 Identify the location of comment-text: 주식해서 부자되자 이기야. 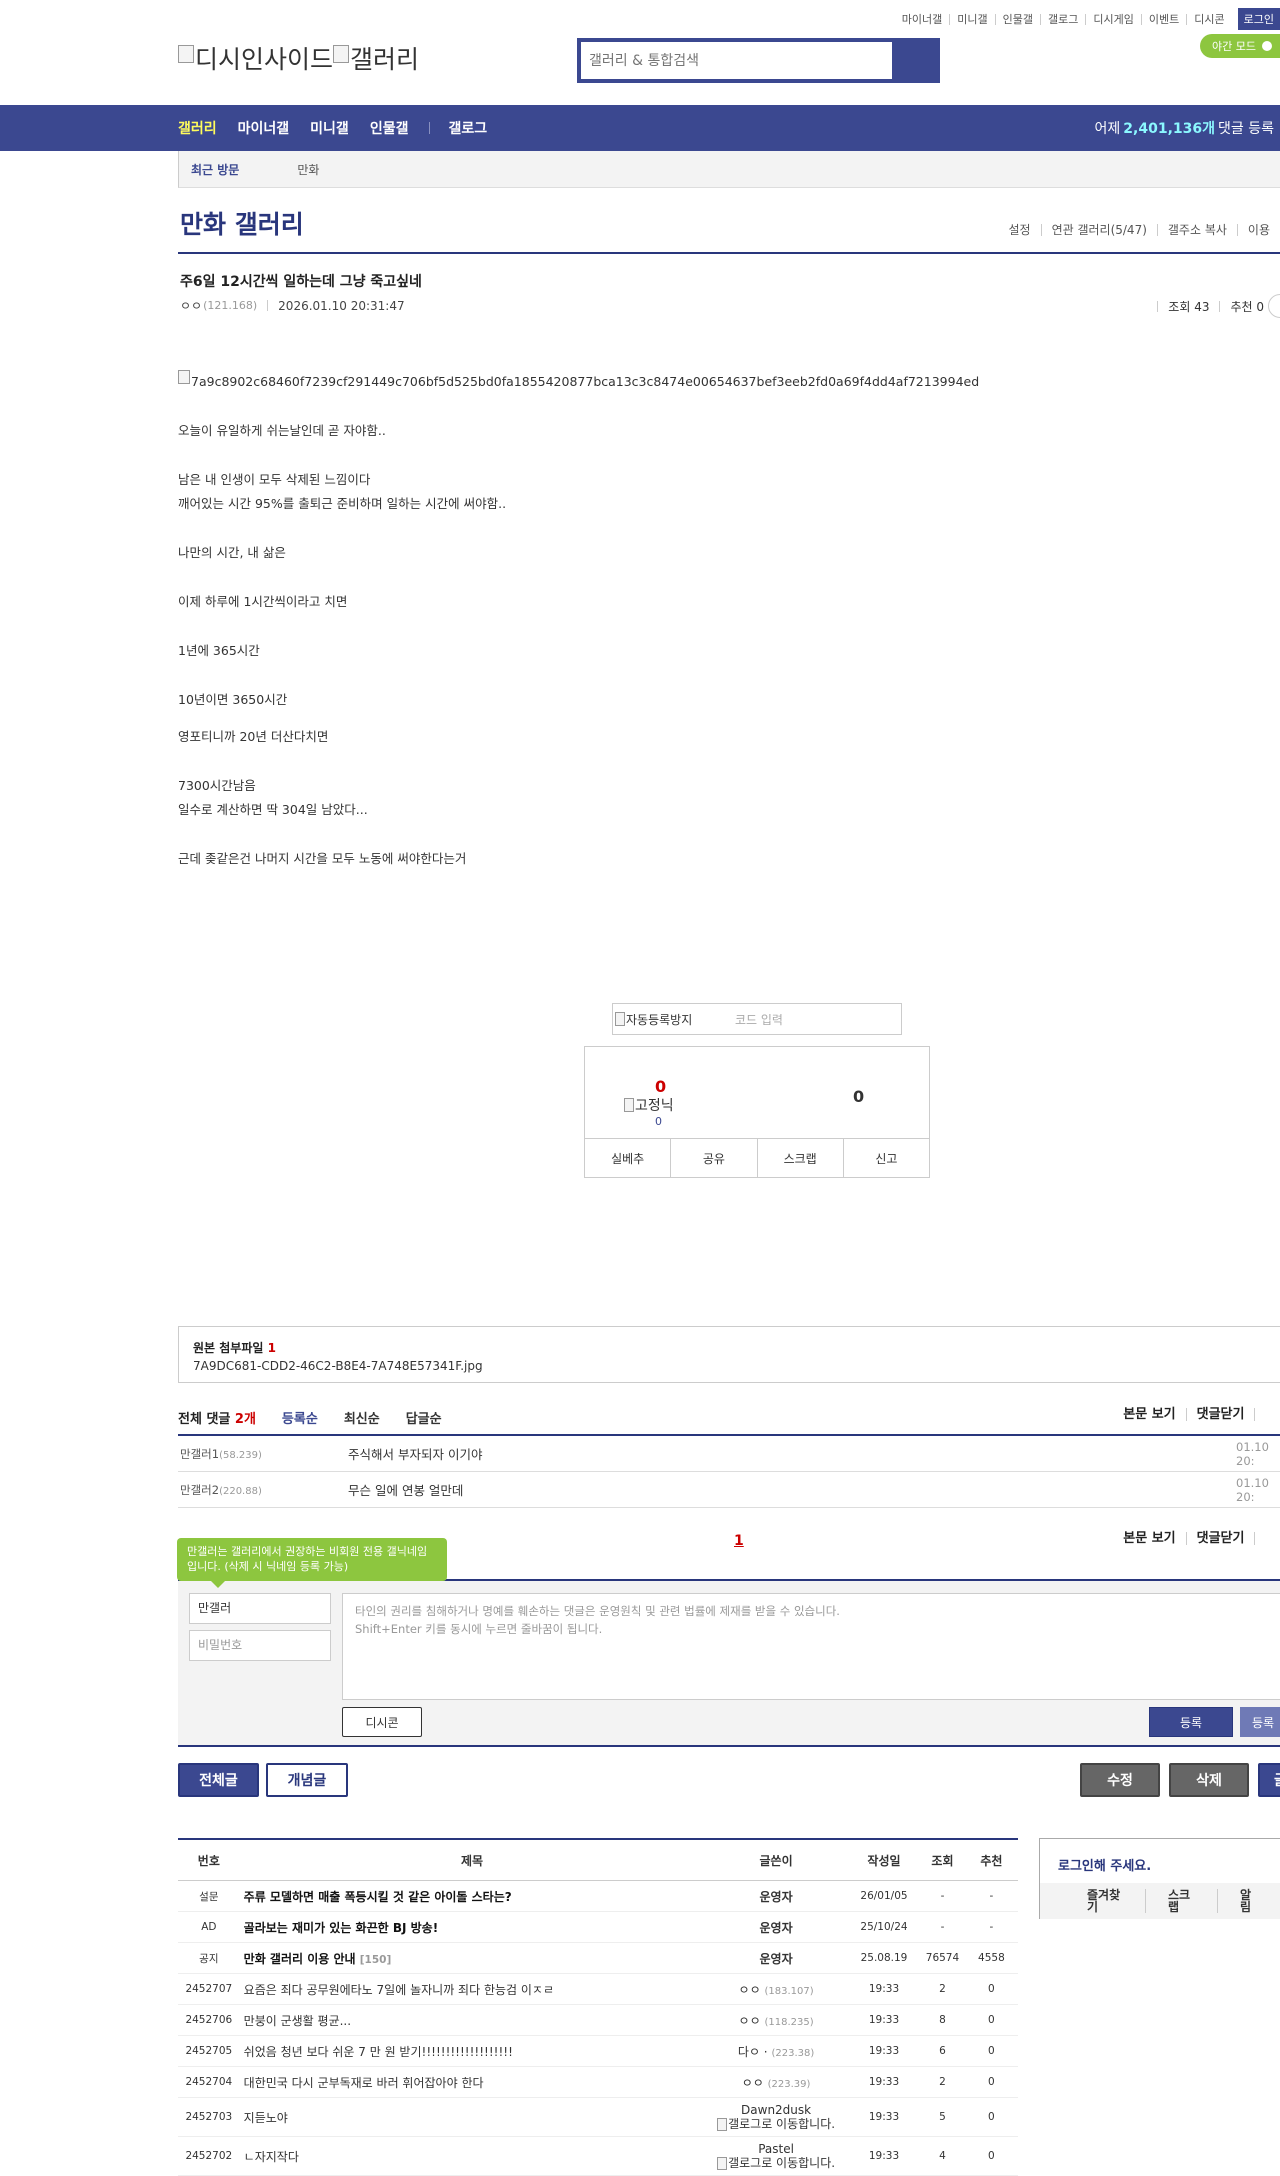
(415, 1454).